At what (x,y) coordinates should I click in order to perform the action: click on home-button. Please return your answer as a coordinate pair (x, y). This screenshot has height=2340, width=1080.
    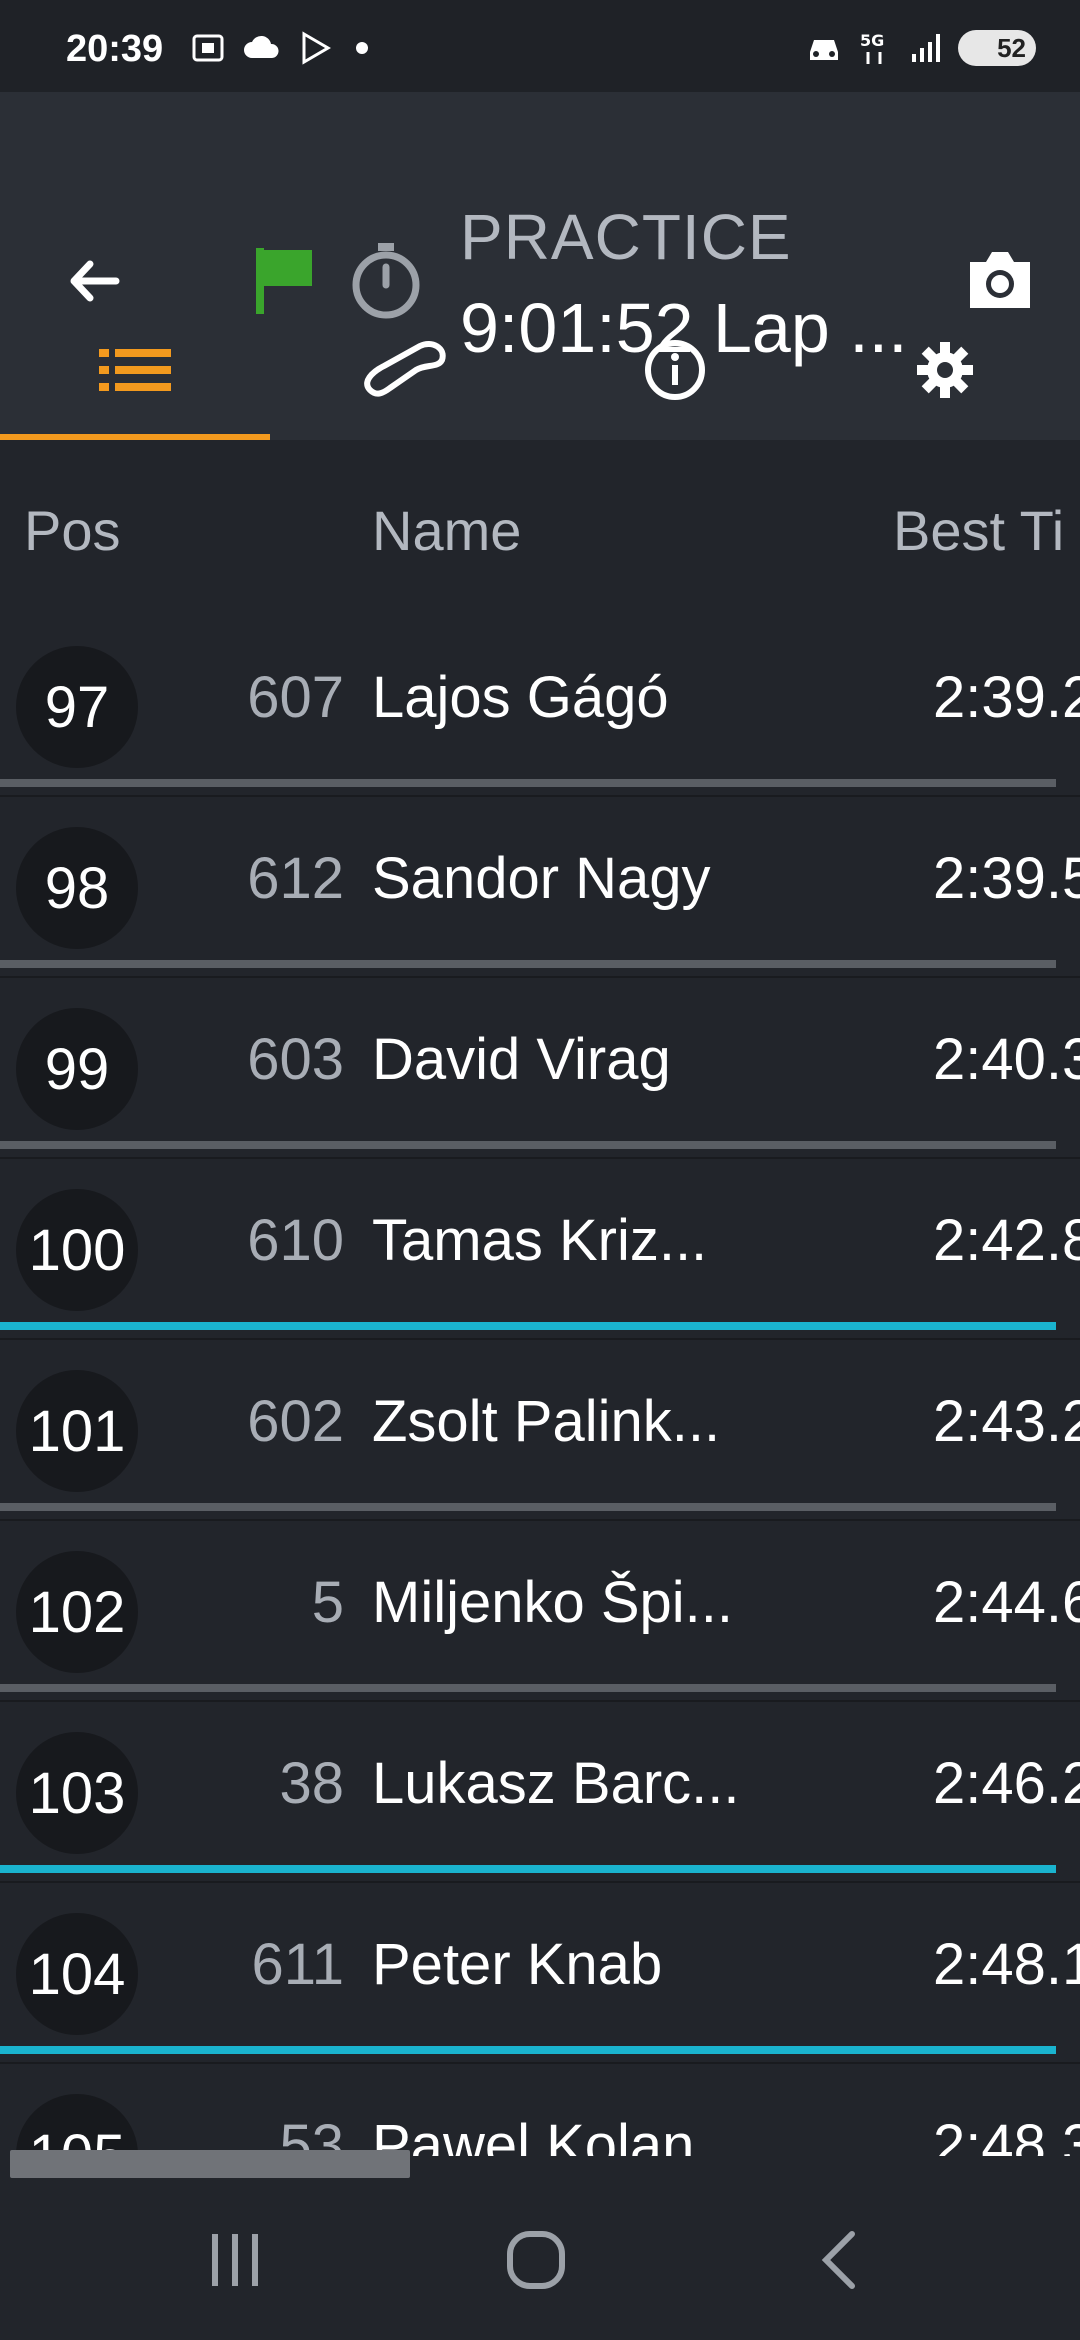
    Looking at the image, I should click on (536, 2262).